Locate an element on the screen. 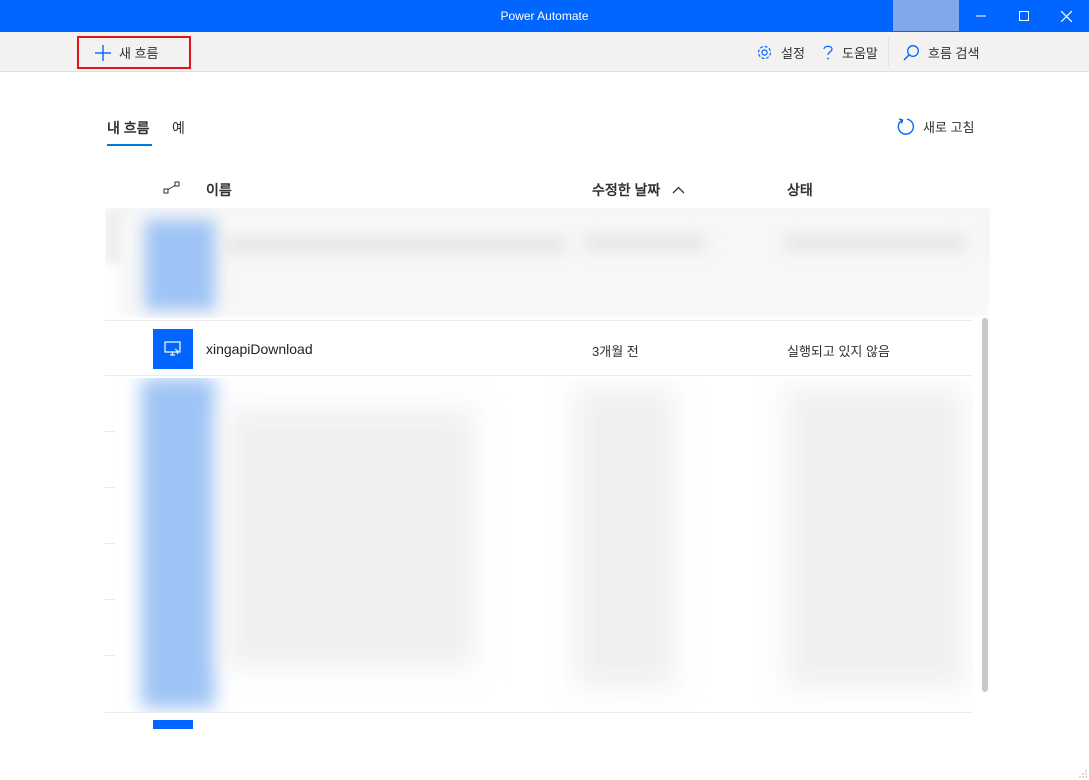 The height and width of the screenshot is (780, 1089). name-column-header: 이름 is located at coordinates (219, 190).